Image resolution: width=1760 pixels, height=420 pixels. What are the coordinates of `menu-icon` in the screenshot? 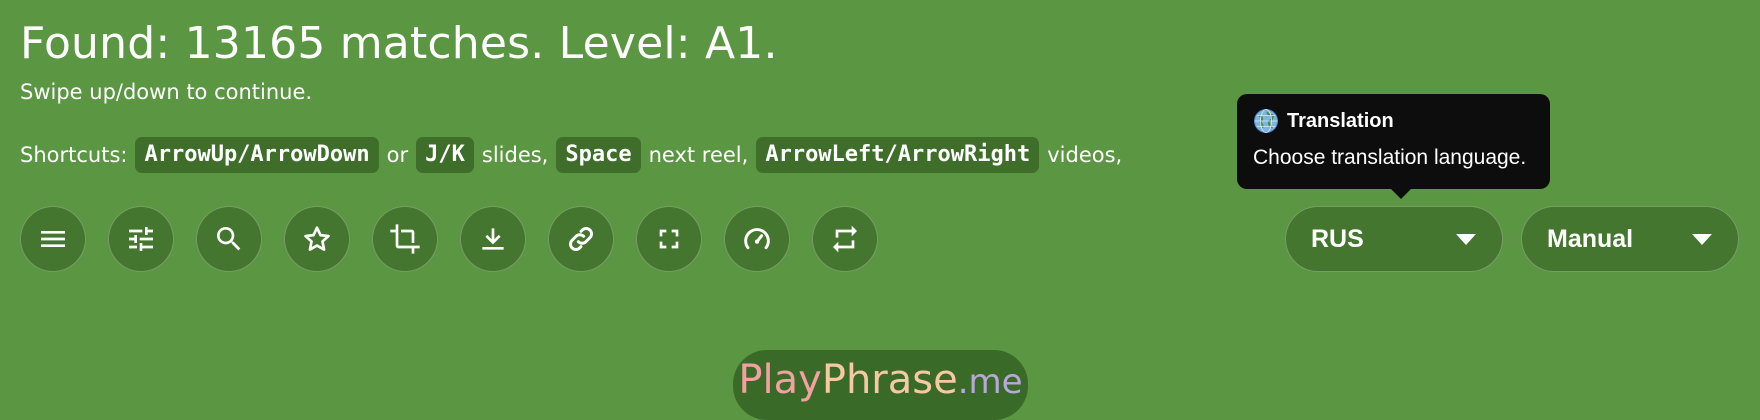 It's located at (53, 239).